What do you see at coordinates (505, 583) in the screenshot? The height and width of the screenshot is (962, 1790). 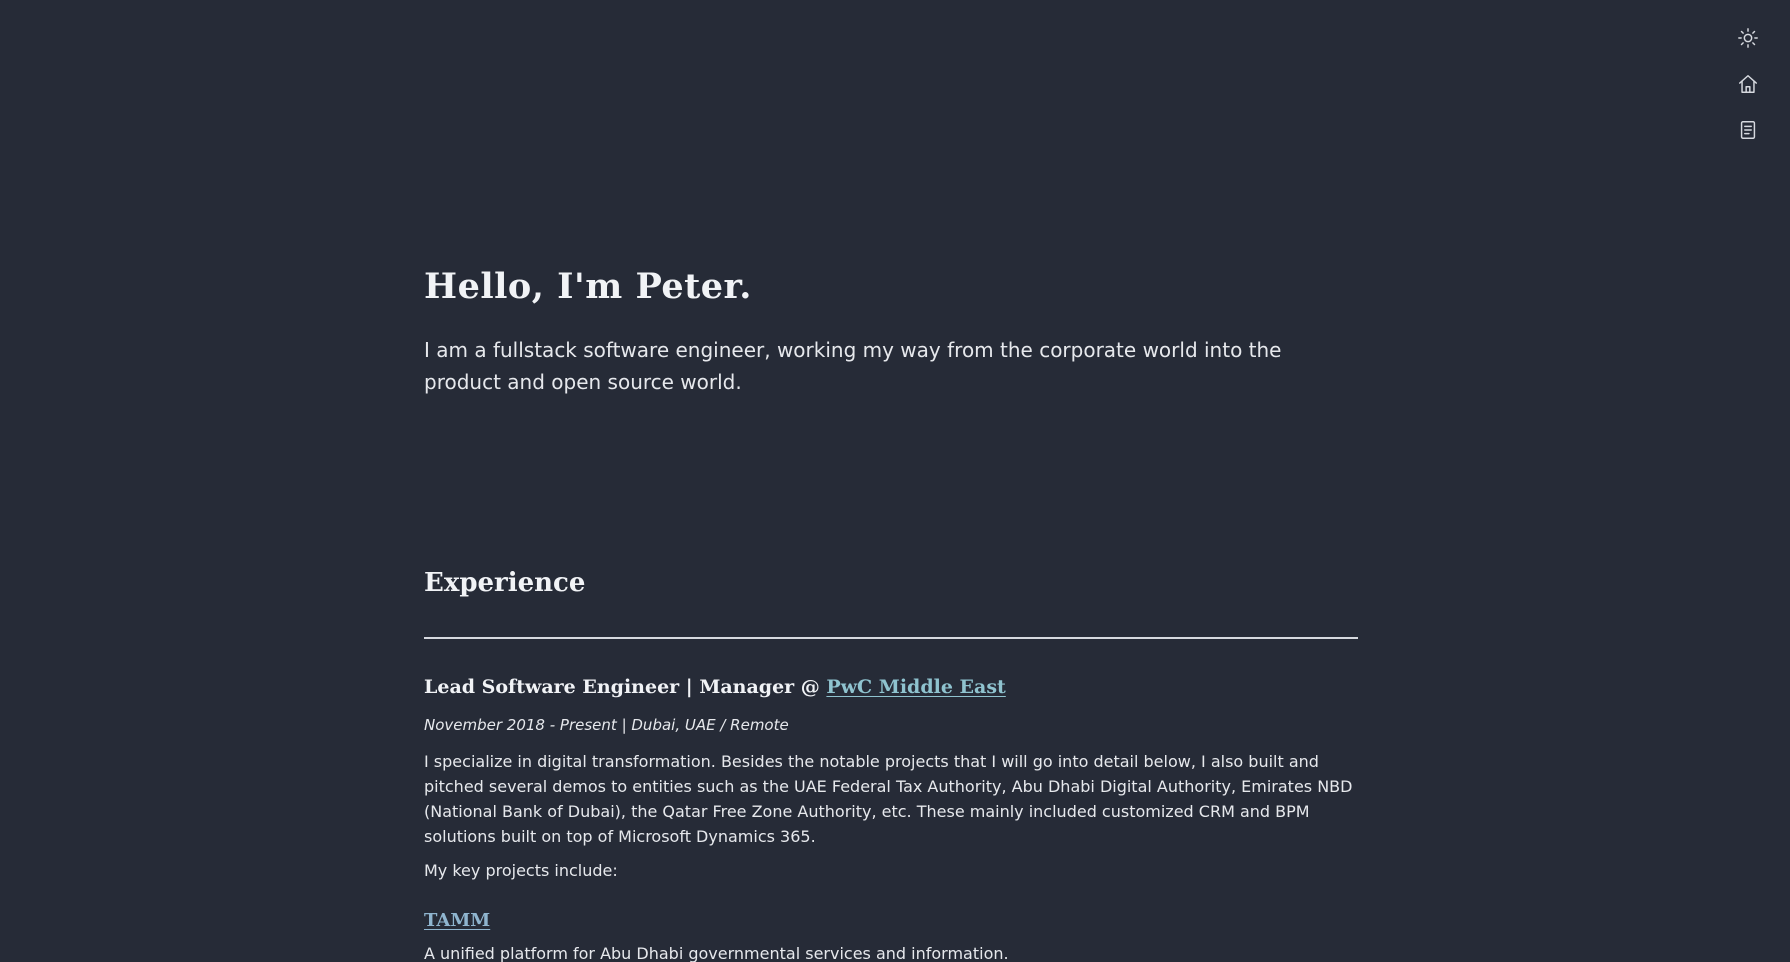 I see `experience-heading: Experience` at bounding box center [505, 583].